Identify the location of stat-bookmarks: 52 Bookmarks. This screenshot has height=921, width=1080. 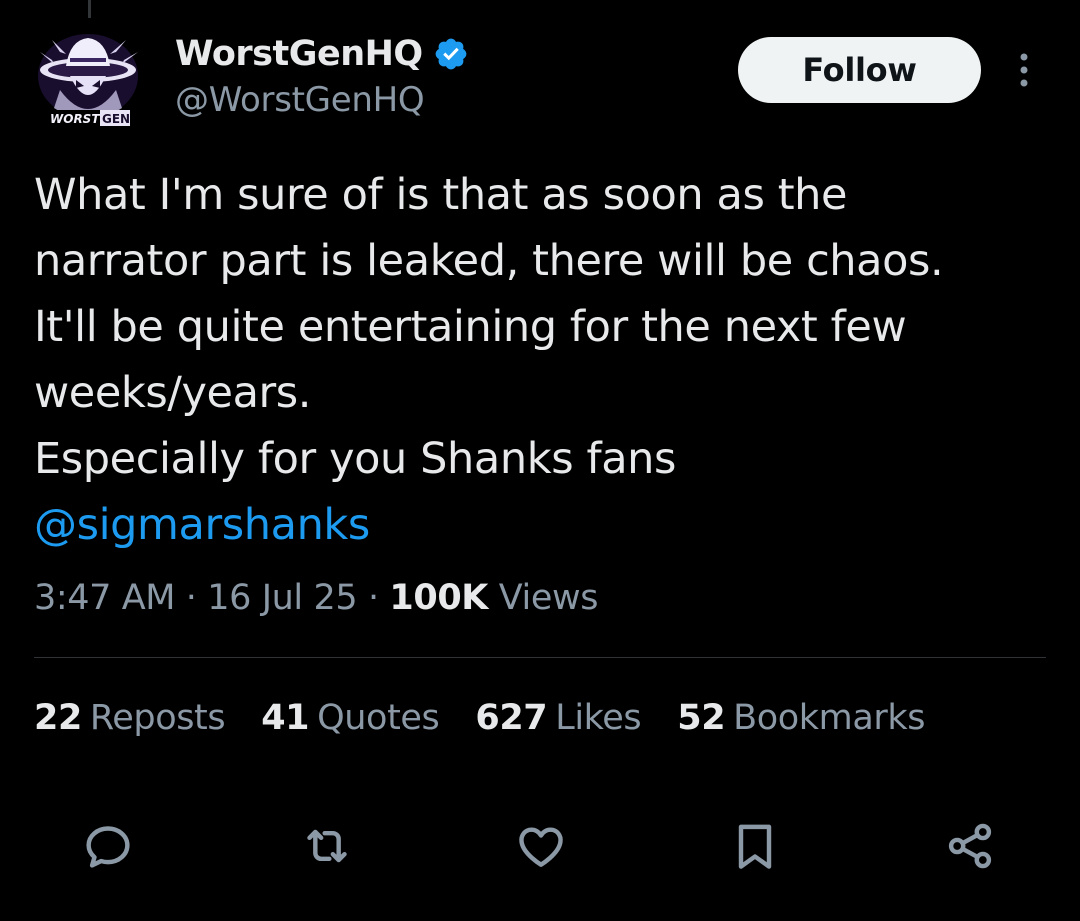
(801, 718).